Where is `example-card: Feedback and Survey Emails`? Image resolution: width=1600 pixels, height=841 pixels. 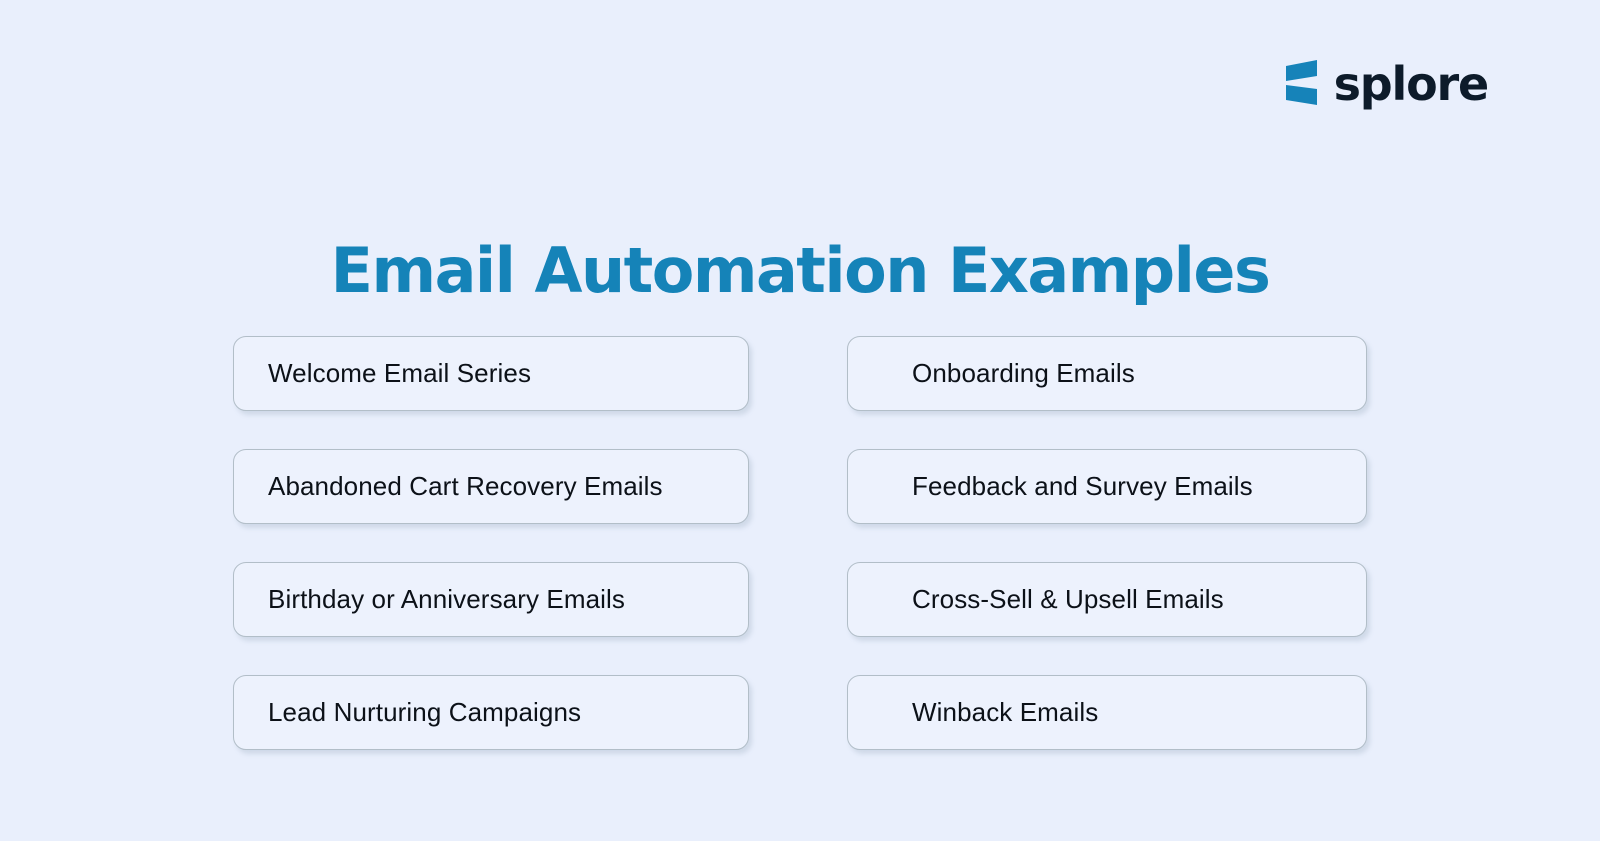
example-card: Feedback and Survey Emails is located at coordinates (1107, 486).